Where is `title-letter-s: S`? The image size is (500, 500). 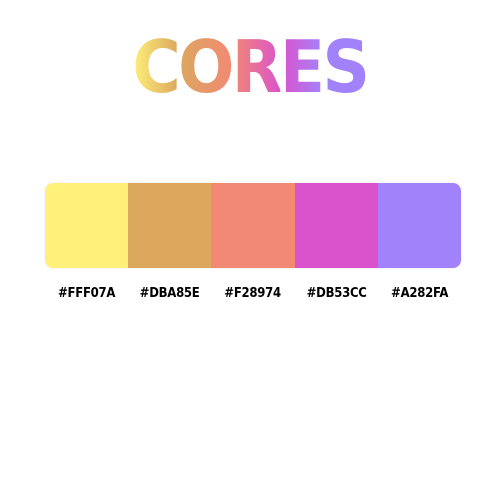 title-letter-s: S is located at coordinates (346, 67).